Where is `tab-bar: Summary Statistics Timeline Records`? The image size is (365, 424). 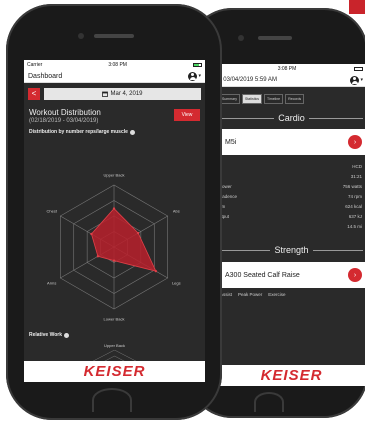 tab-bar: Summary Statistics Timeline Records is located at coordinates (291, 95).